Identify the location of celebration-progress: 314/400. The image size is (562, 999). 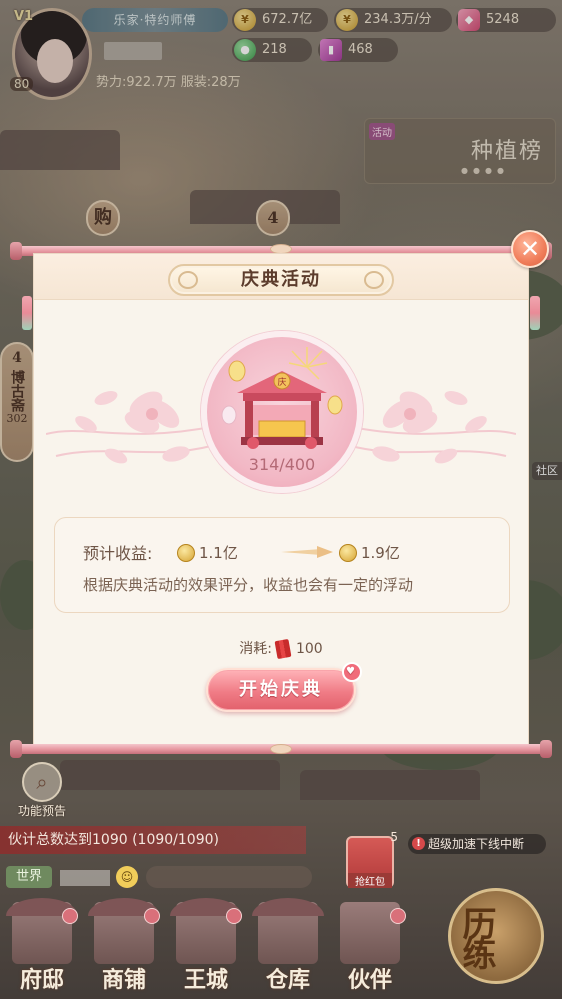
(282, 464).